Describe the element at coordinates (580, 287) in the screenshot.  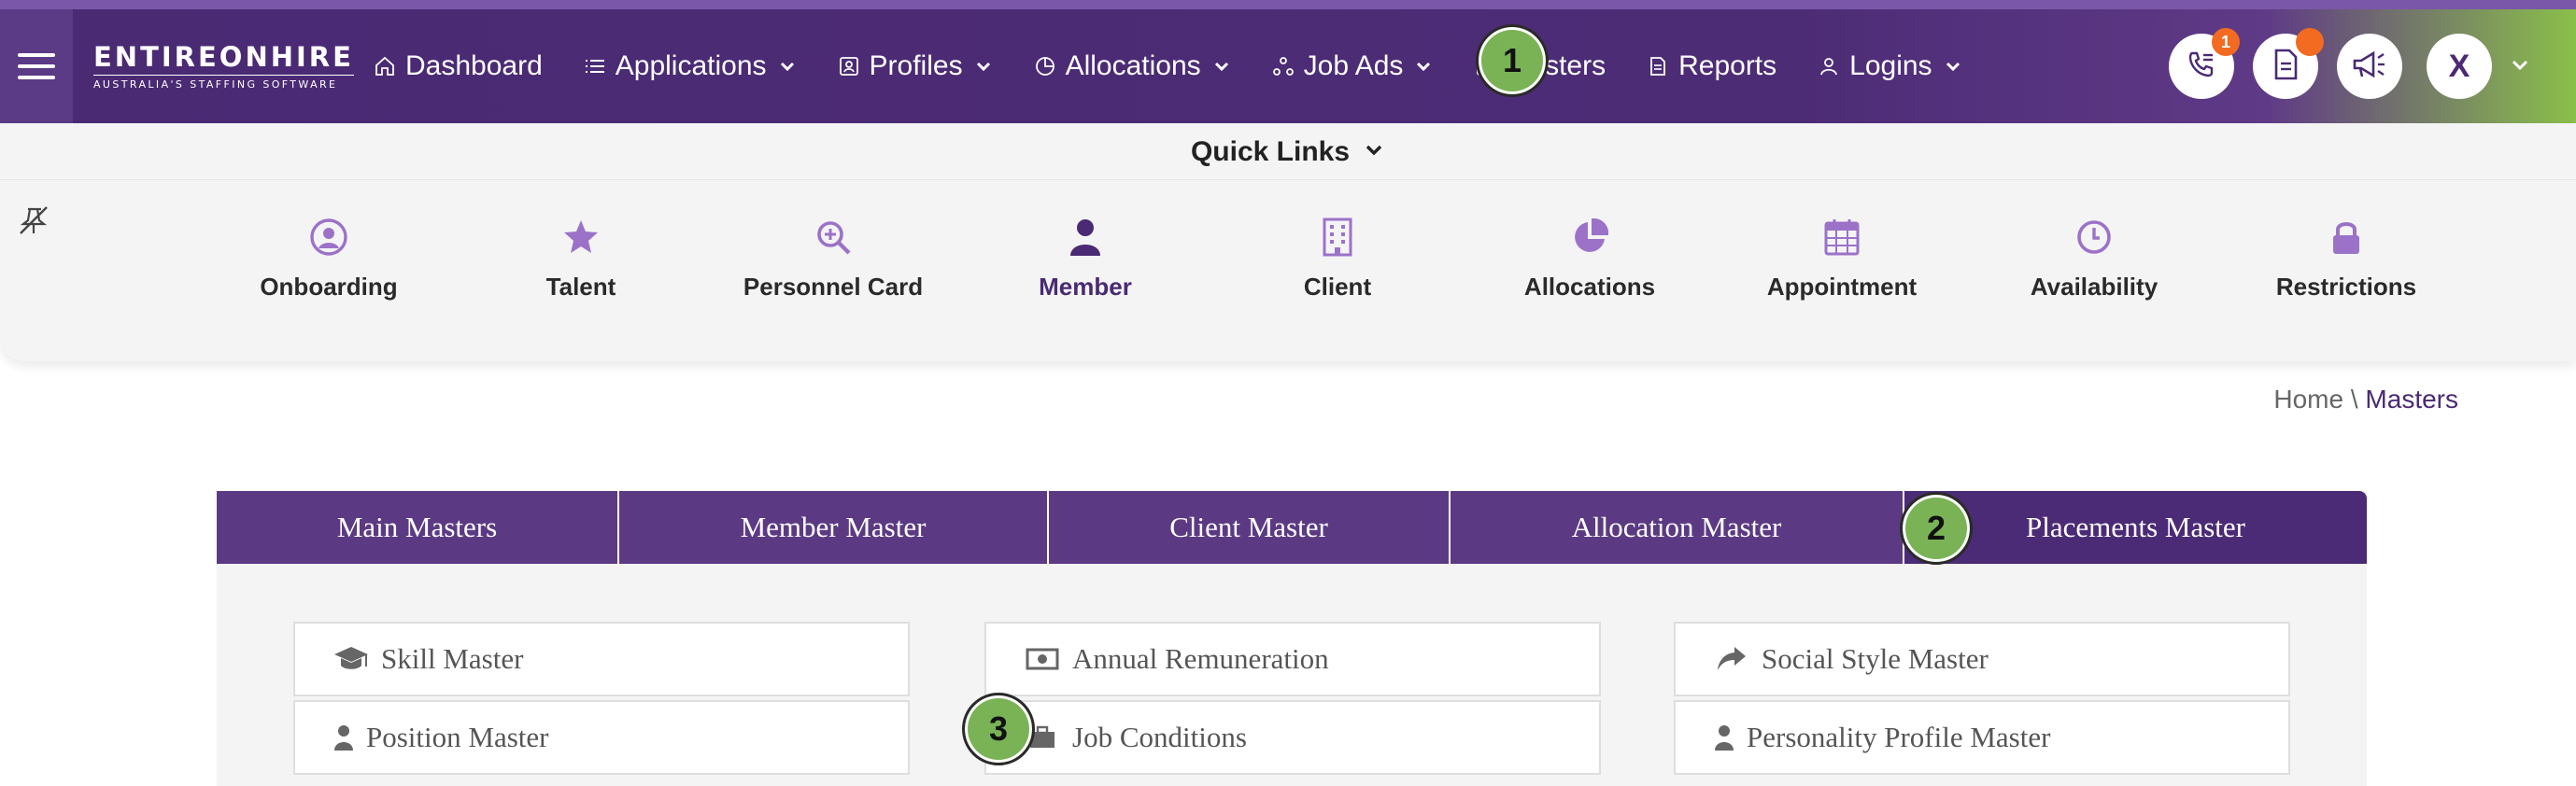
I see `quick-link-label: Talent` at that location.